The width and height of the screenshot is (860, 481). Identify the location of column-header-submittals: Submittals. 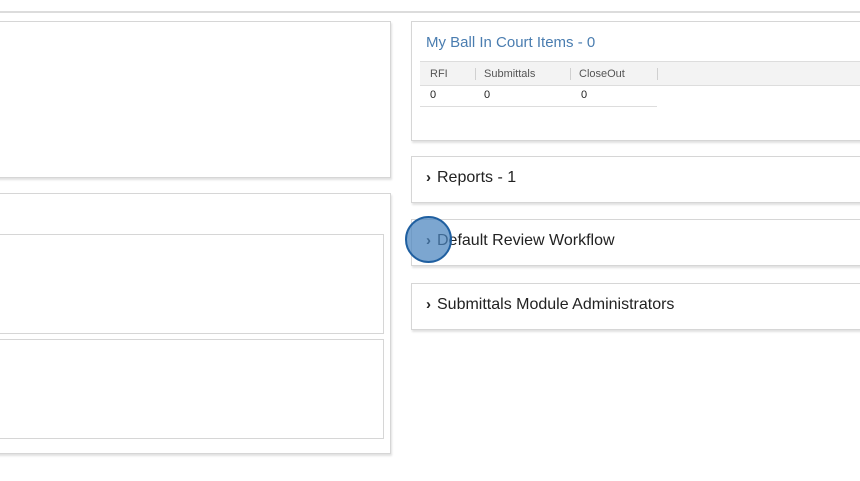
(509, 74).